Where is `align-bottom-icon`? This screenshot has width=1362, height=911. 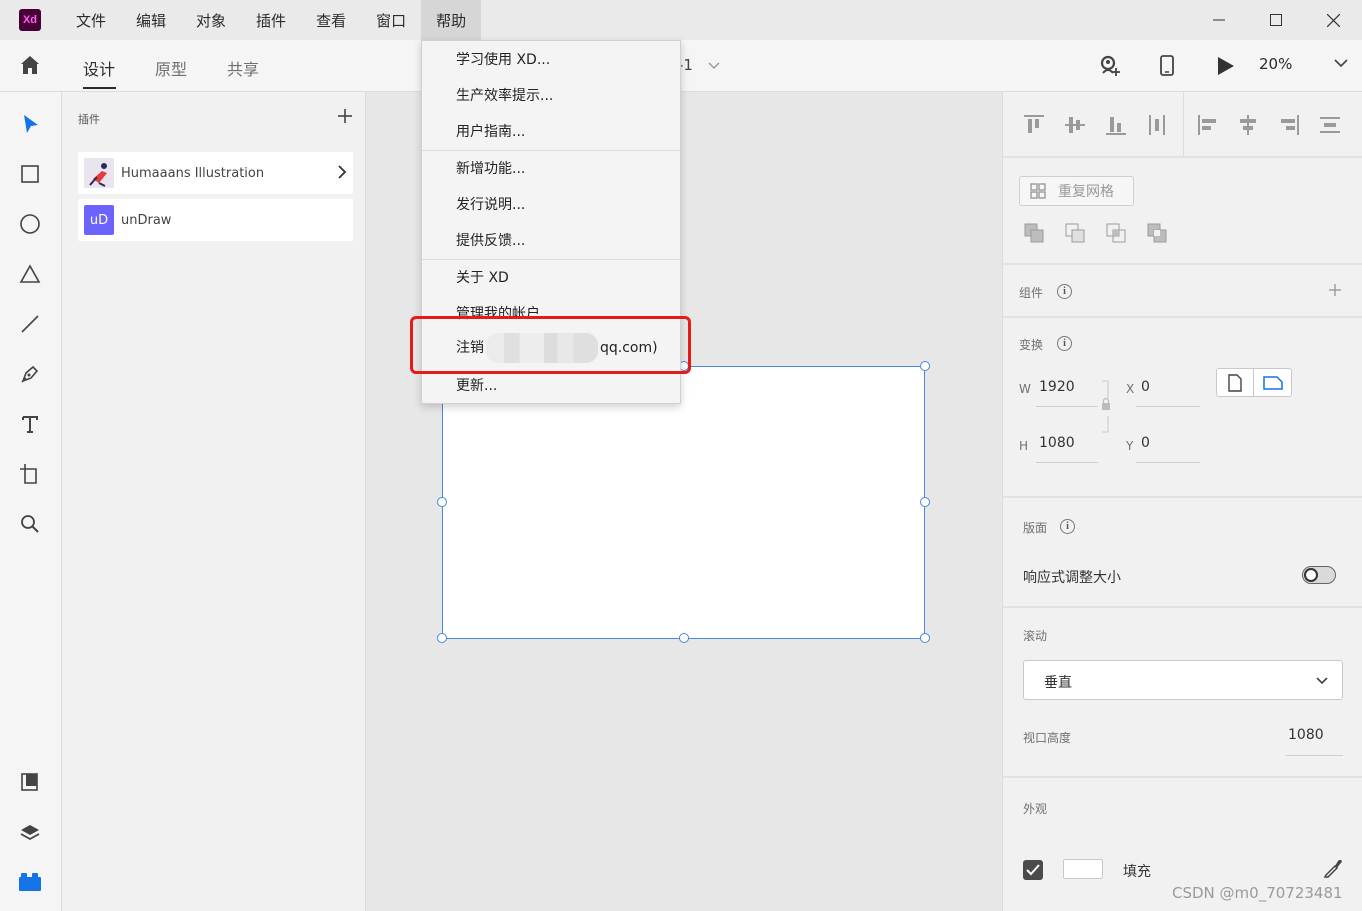
align-bottom-icon is located at coordinates (1116, 125).